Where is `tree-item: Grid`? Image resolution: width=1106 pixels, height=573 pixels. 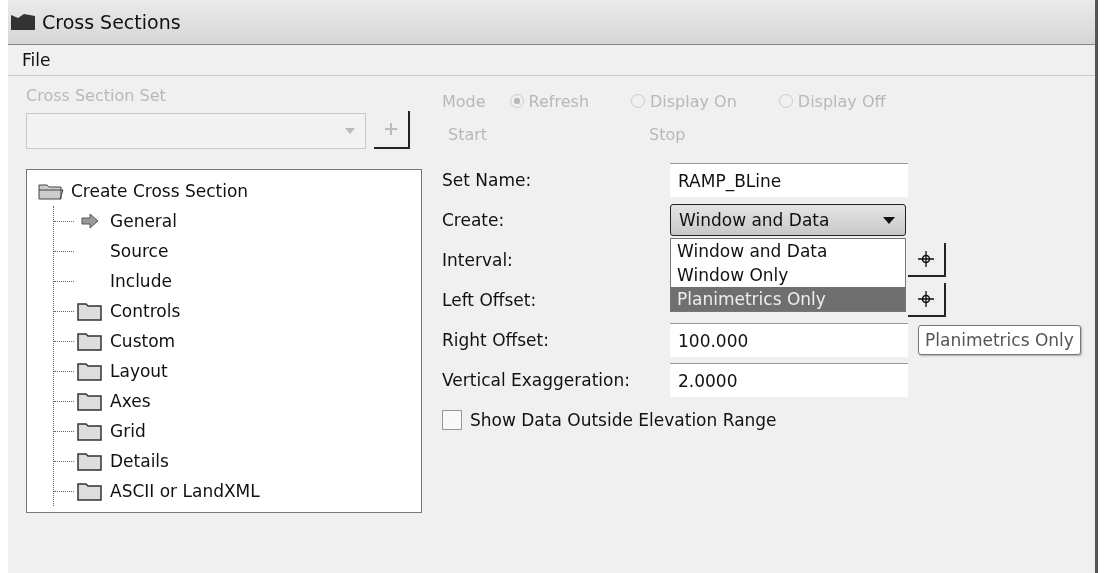
tree-item: Grid is located at coordinates (128, 431).